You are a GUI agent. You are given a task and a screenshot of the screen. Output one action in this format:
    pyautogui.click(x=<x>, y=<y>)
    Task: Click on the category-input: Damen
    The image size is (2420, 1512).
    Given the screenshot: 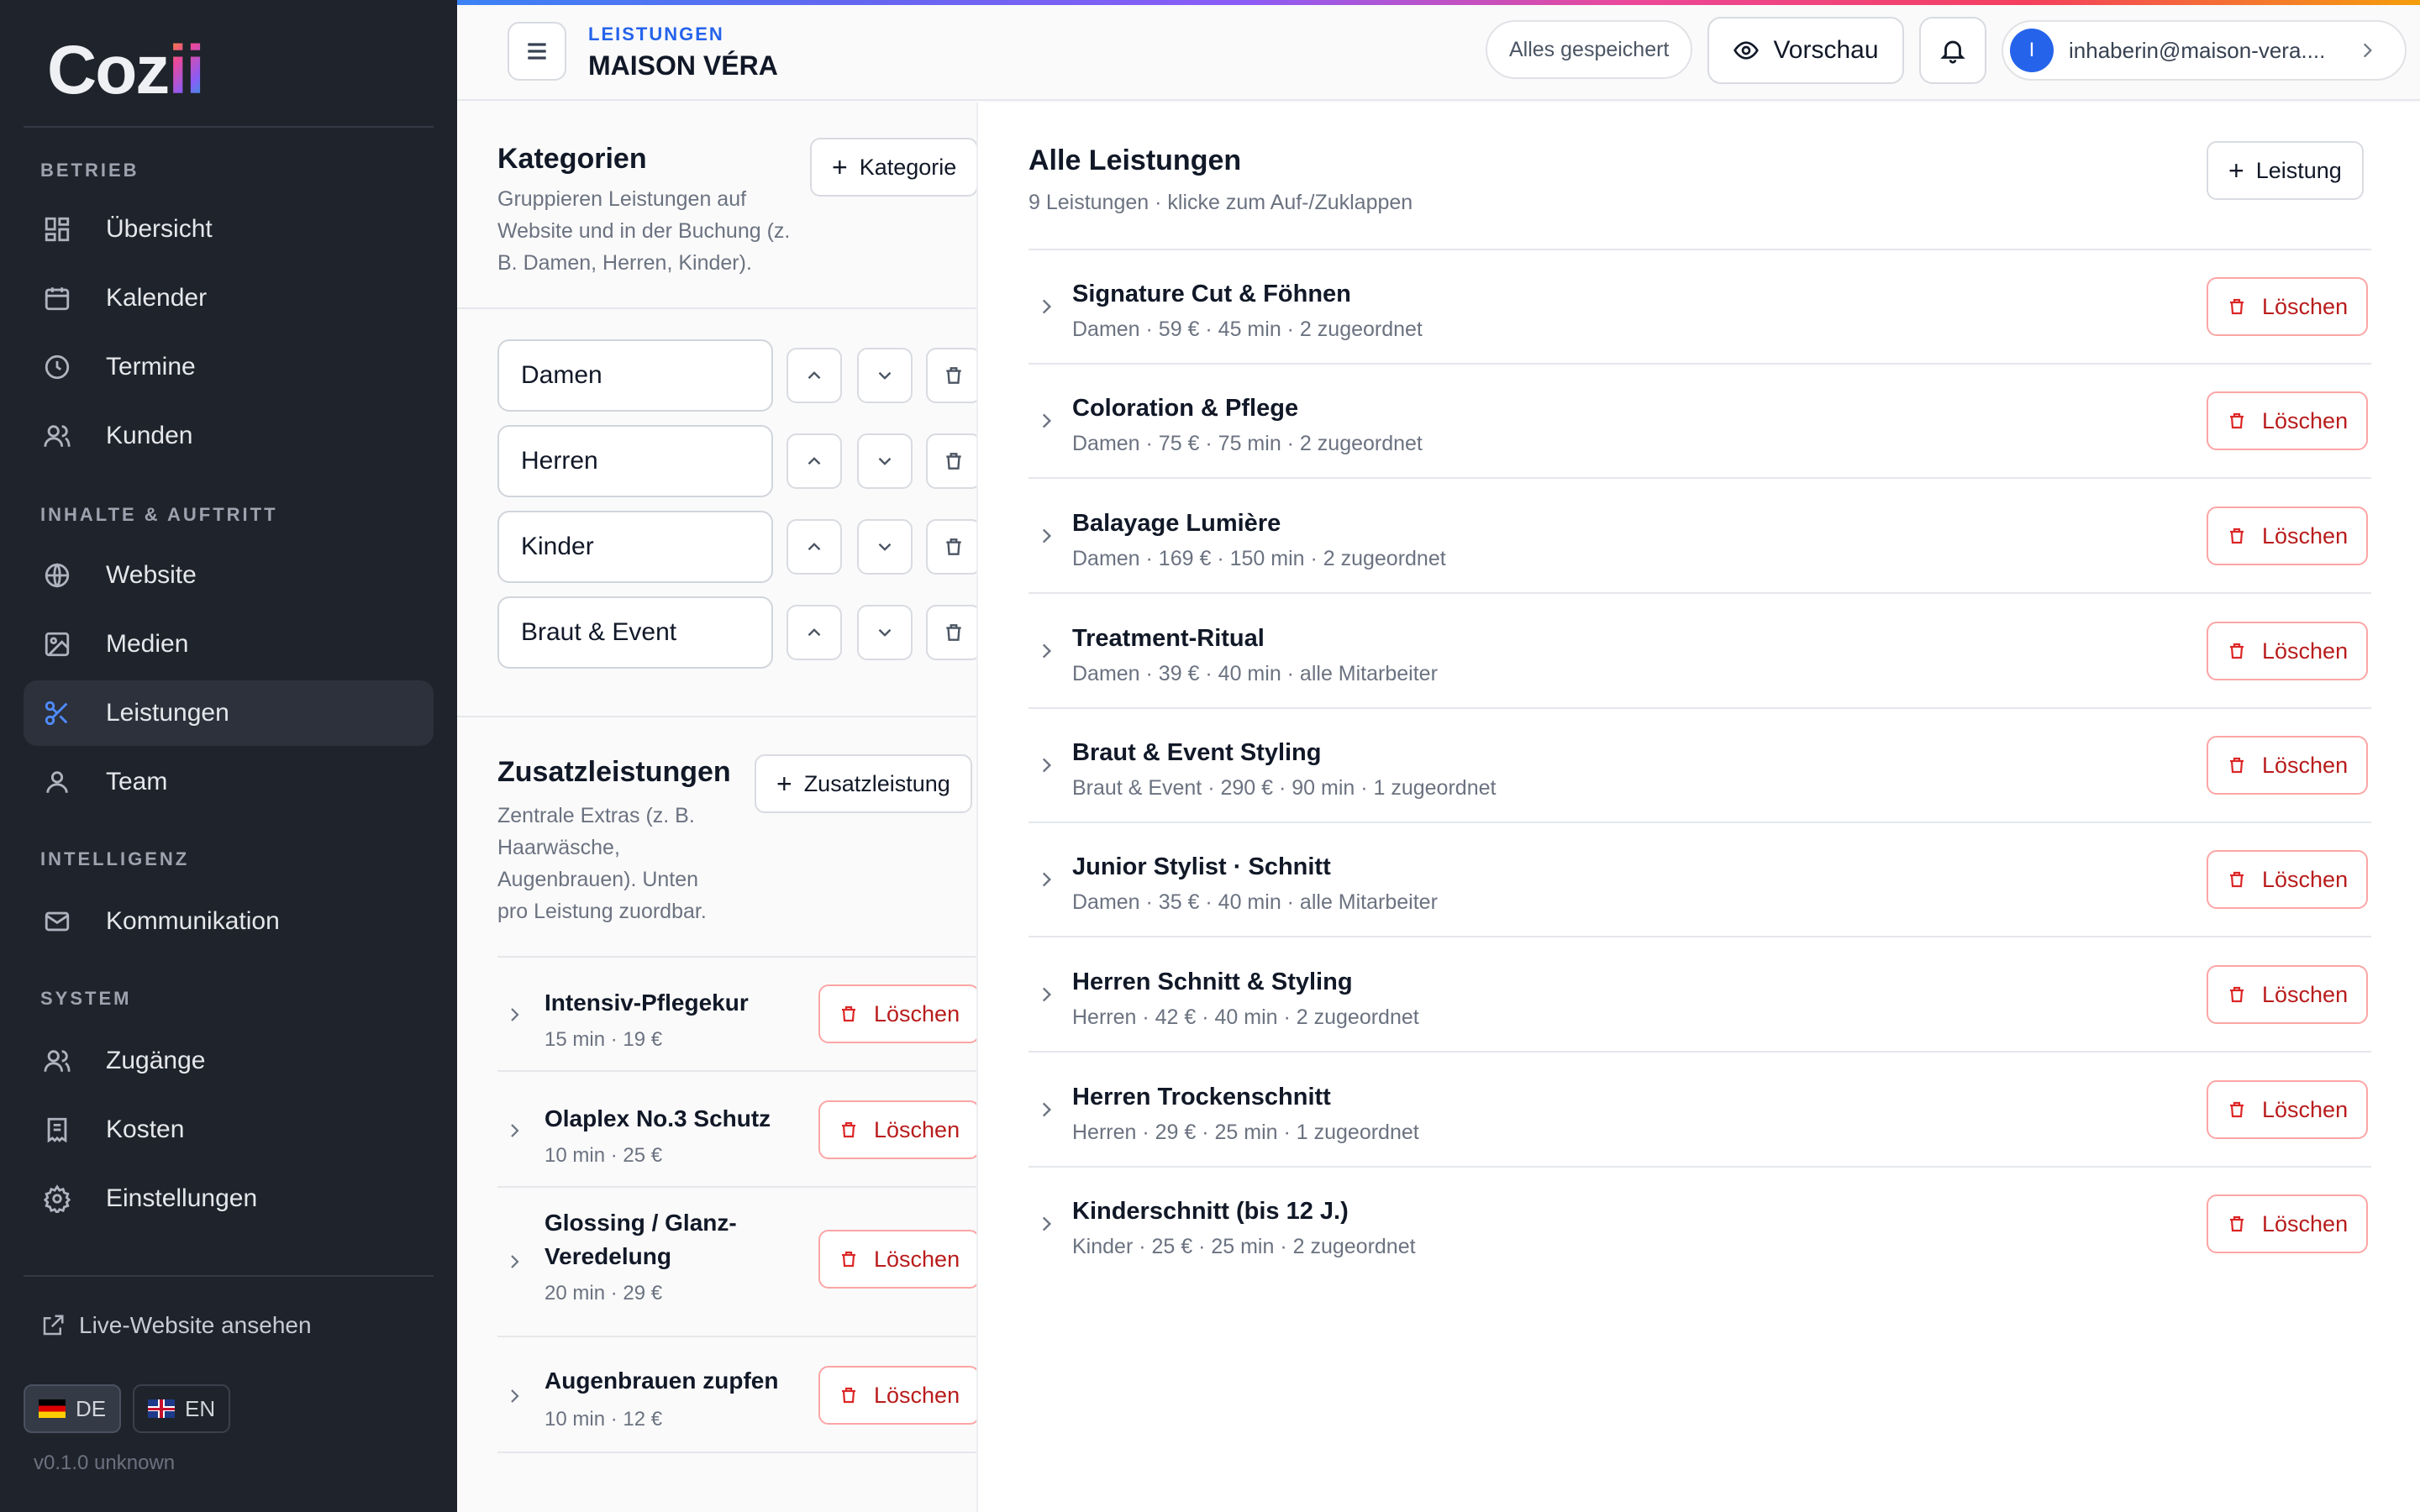 What is the action you would take?
    pyautogui.click(x=635, y=375)
    